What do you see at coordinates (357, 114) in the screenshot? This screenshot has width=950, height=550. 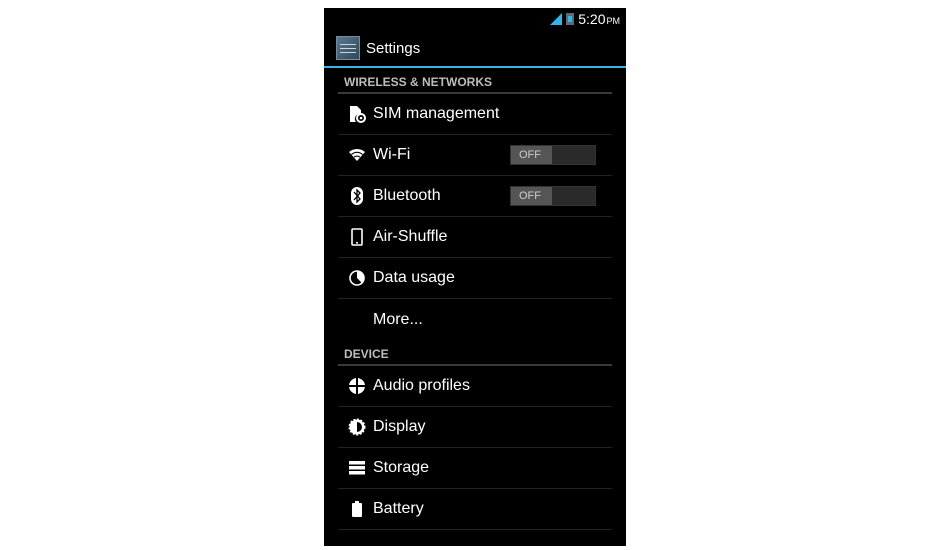 I see `sim-management-icon` at bounding box center [357, 114].